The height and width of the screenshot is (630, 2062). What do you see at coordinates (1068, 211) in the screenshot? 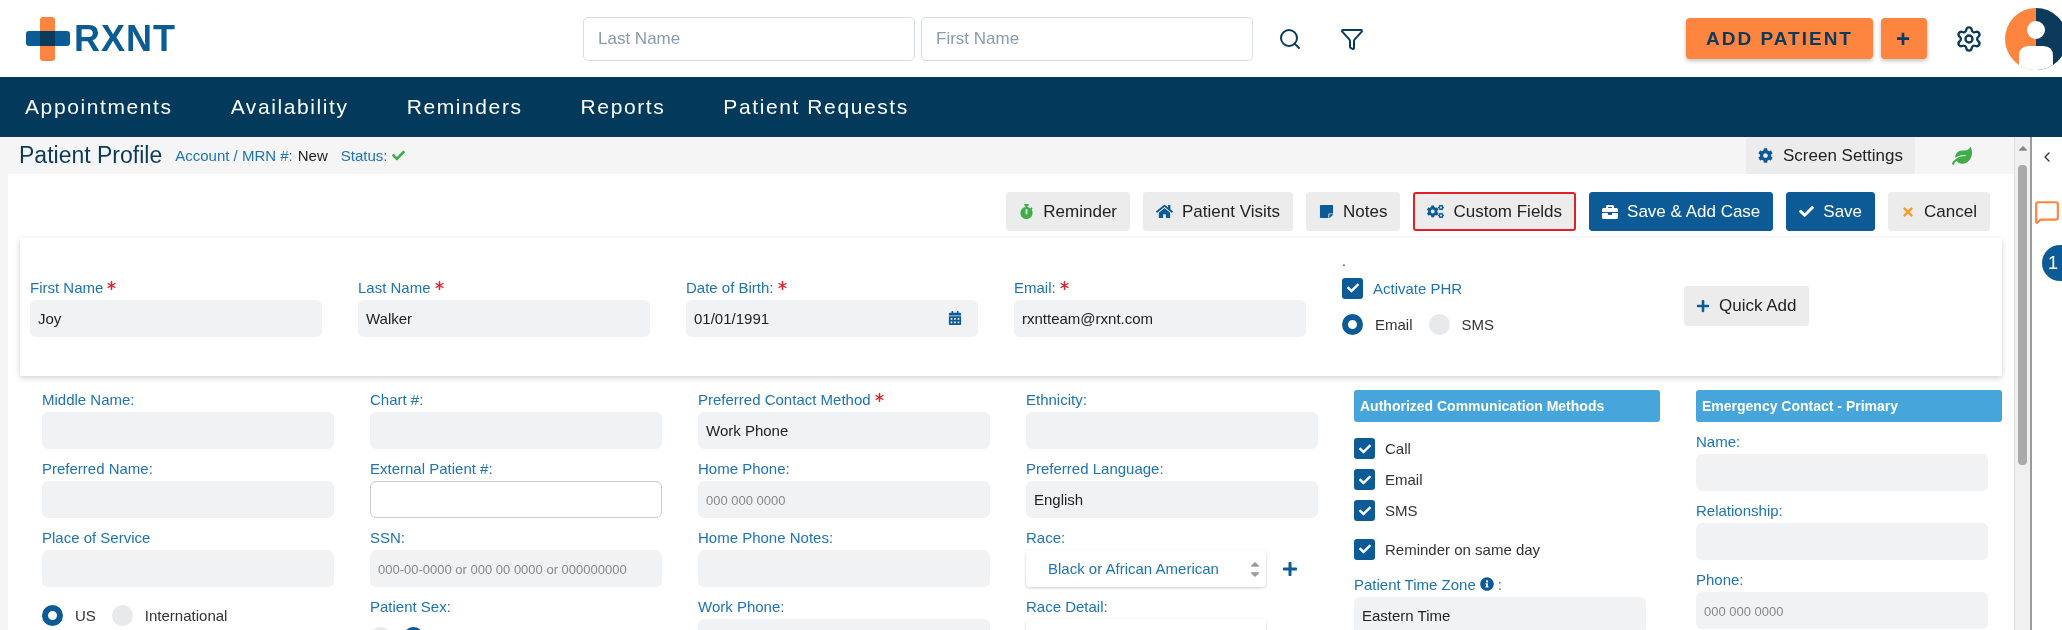
I see `toolbar-button: Reminder` at bounding box center [1068, 211].